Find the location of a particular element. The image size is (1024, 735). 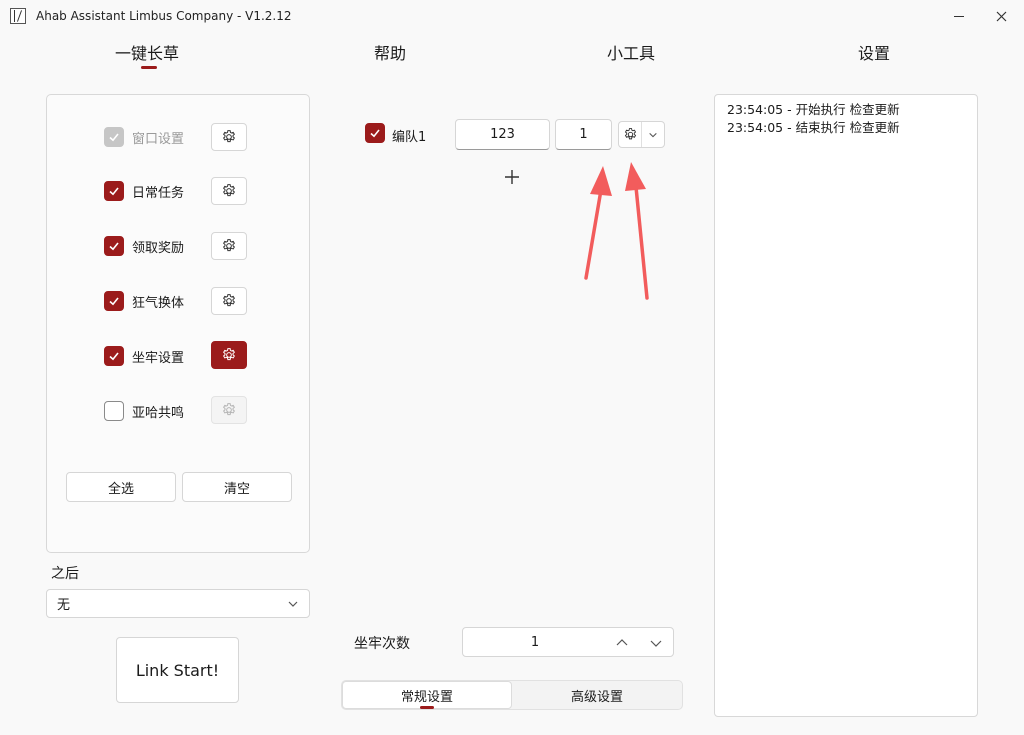

after-label: 之后 is located at coordinates (65, 574).